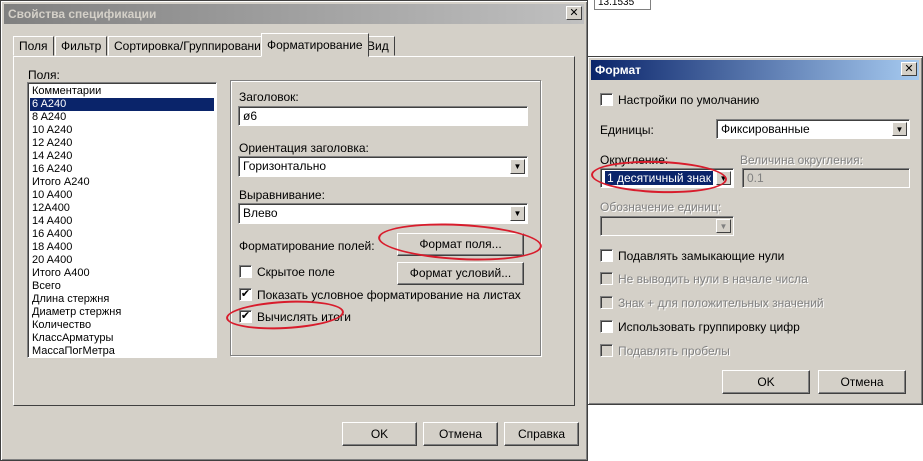  I want to click on list-item: 10 A240, so click(122, 130).